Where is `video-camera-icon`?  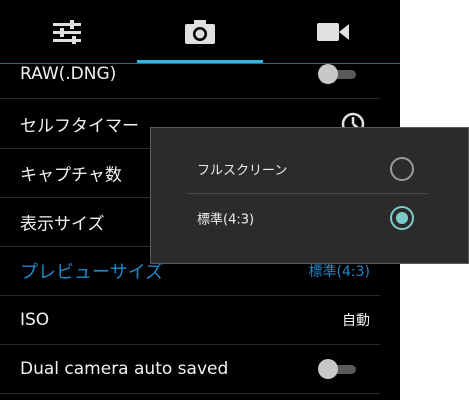
video-camera-icon is located at coordinates (332, 32).